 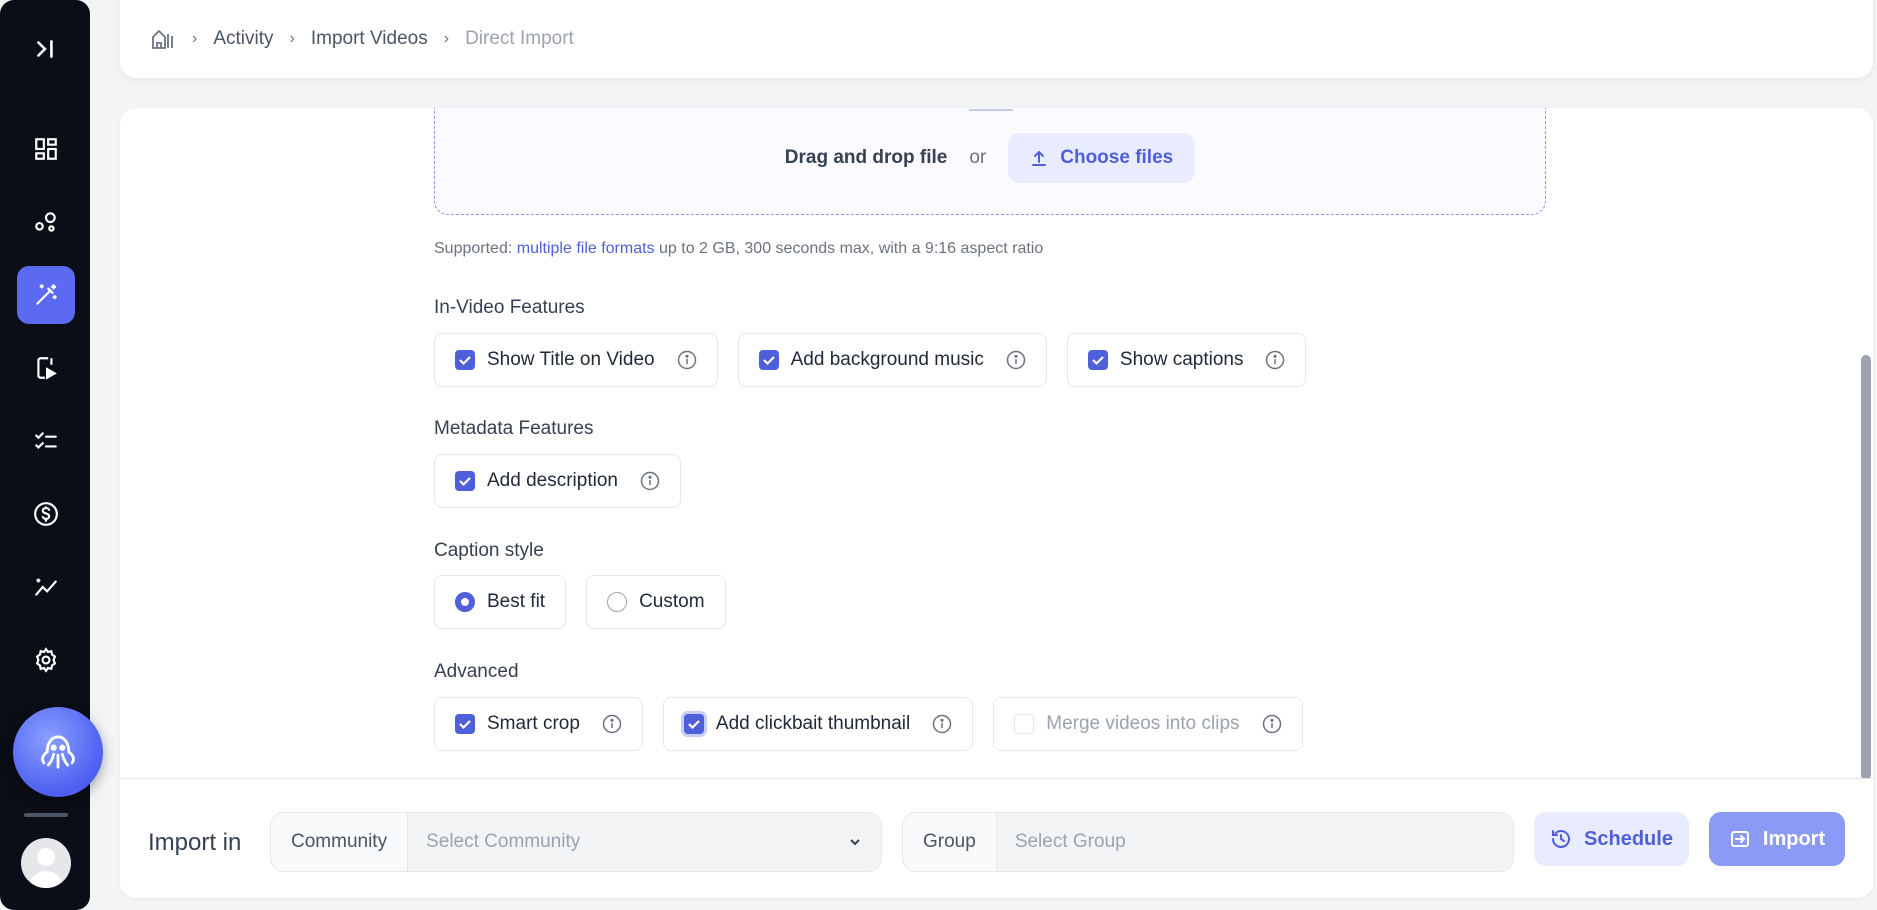 What do you see at coordinates (1143, 723) in the screenshot?
I see `merge-videos-label: Merge videos into clips` at bounding box center [1143, 723].